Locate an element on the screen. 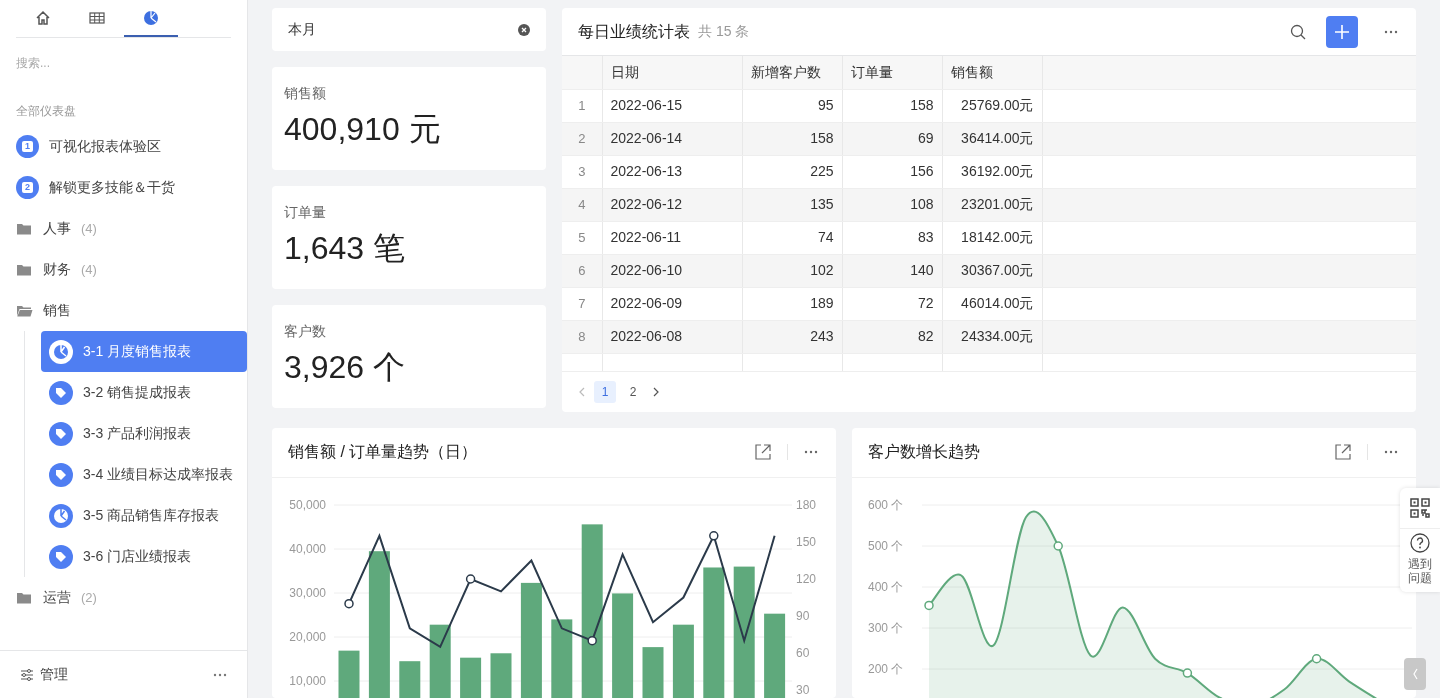 The width and height of the screenshot is (1440, 698). chevron-right-icon is located at coordinates (656, 391).